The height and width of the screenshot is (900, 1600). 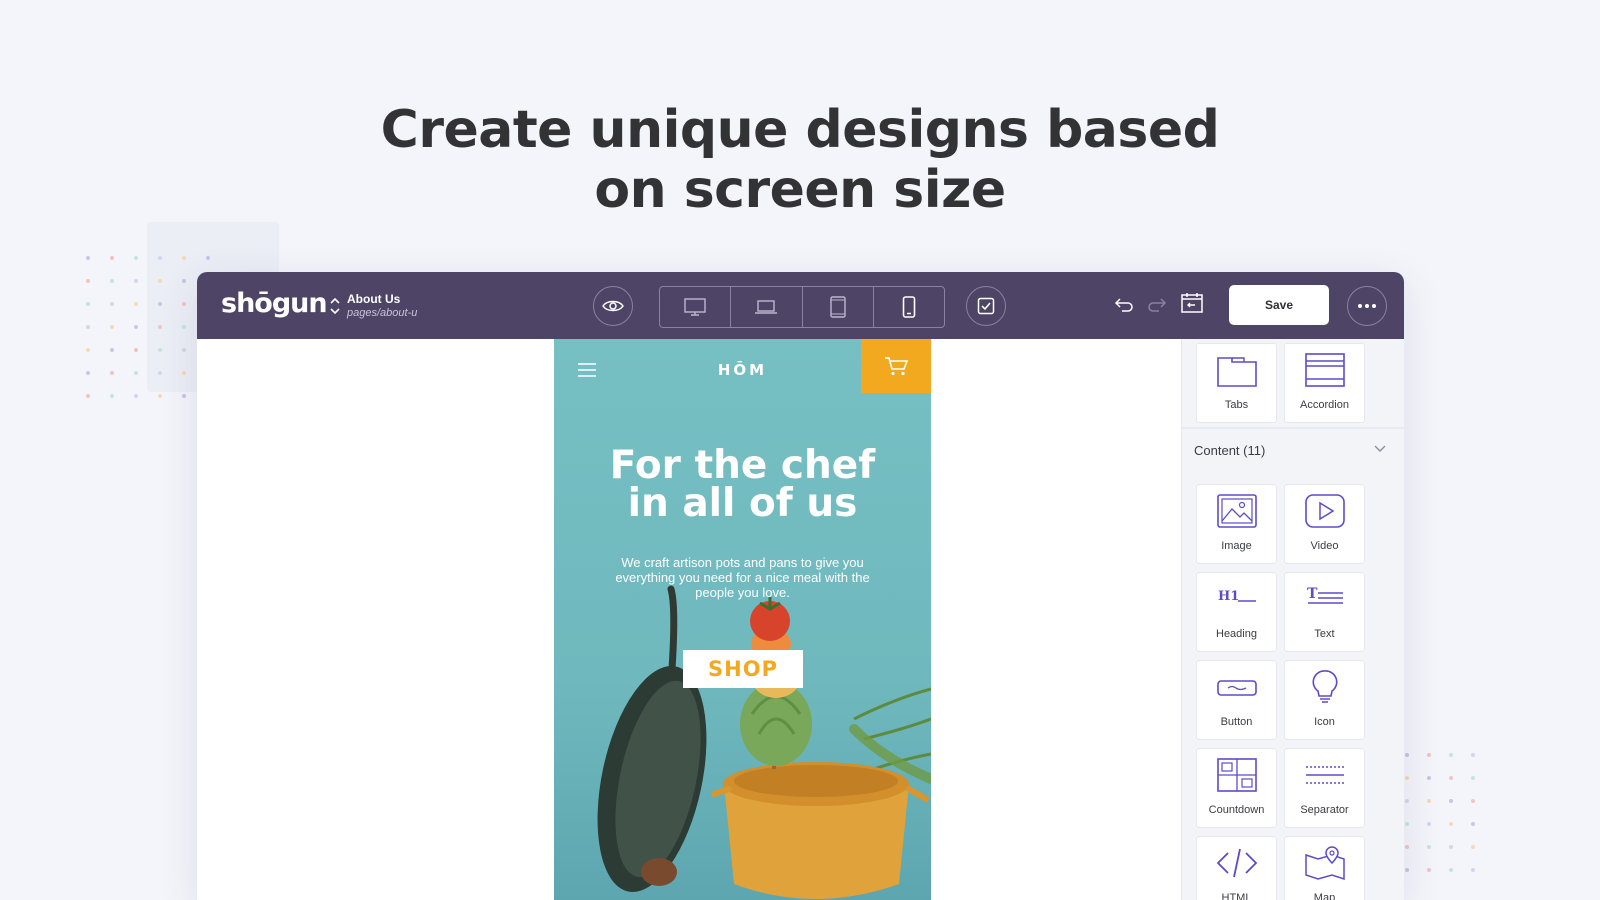 I want to click on desktop-view-button, so click(x=696, y=307).